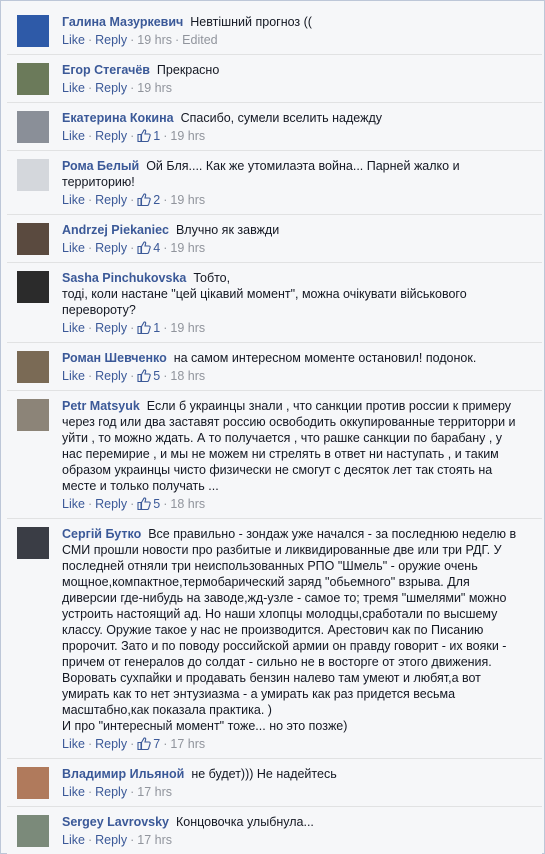 This screenshot has height=854, width=545. I want to click on comment-text: Прекрасно, so click(186, 70).